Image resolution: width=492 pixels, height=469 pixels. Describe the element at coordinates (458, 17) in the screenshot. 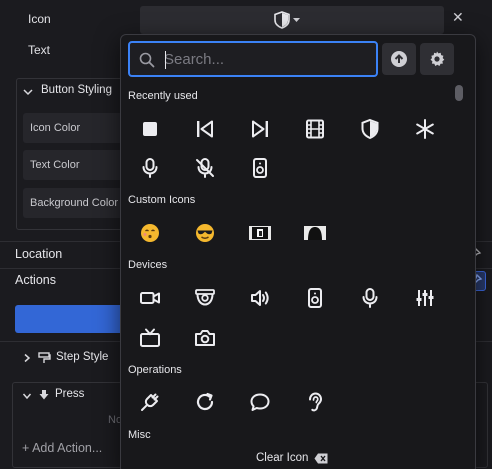

I see `clear-icon-x: ✕` at that location.